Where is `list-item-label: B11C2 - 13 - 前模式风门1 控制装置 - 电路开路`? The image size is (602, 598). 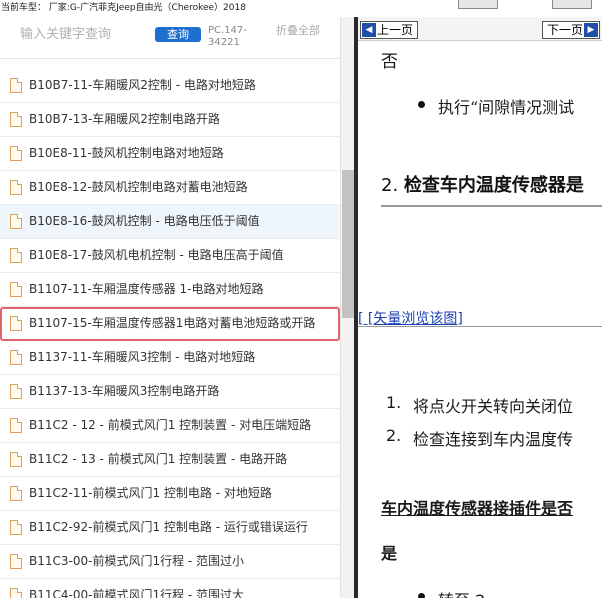 list-item-label: B11C2 - 13 - 前模式风门1 控制装置 - 电路开路 is located at coordinates (158, 459).